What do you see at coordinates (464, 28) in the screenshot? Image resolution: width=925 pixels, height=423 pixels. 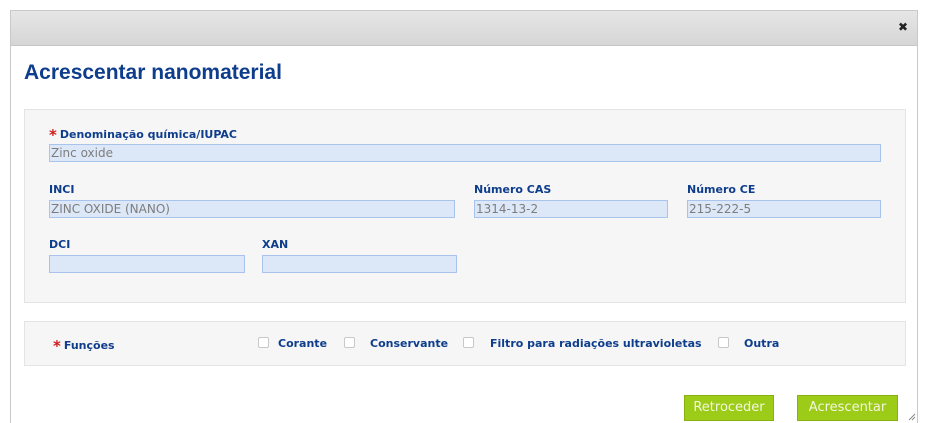 I see `dialog-titlebar: ✖` at bounding box center [464, 28].